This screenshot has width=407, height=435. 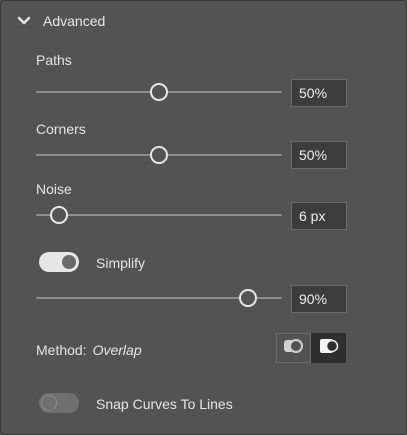 I want to click on abutting-shapes-icon, so click(x=294, y=348).